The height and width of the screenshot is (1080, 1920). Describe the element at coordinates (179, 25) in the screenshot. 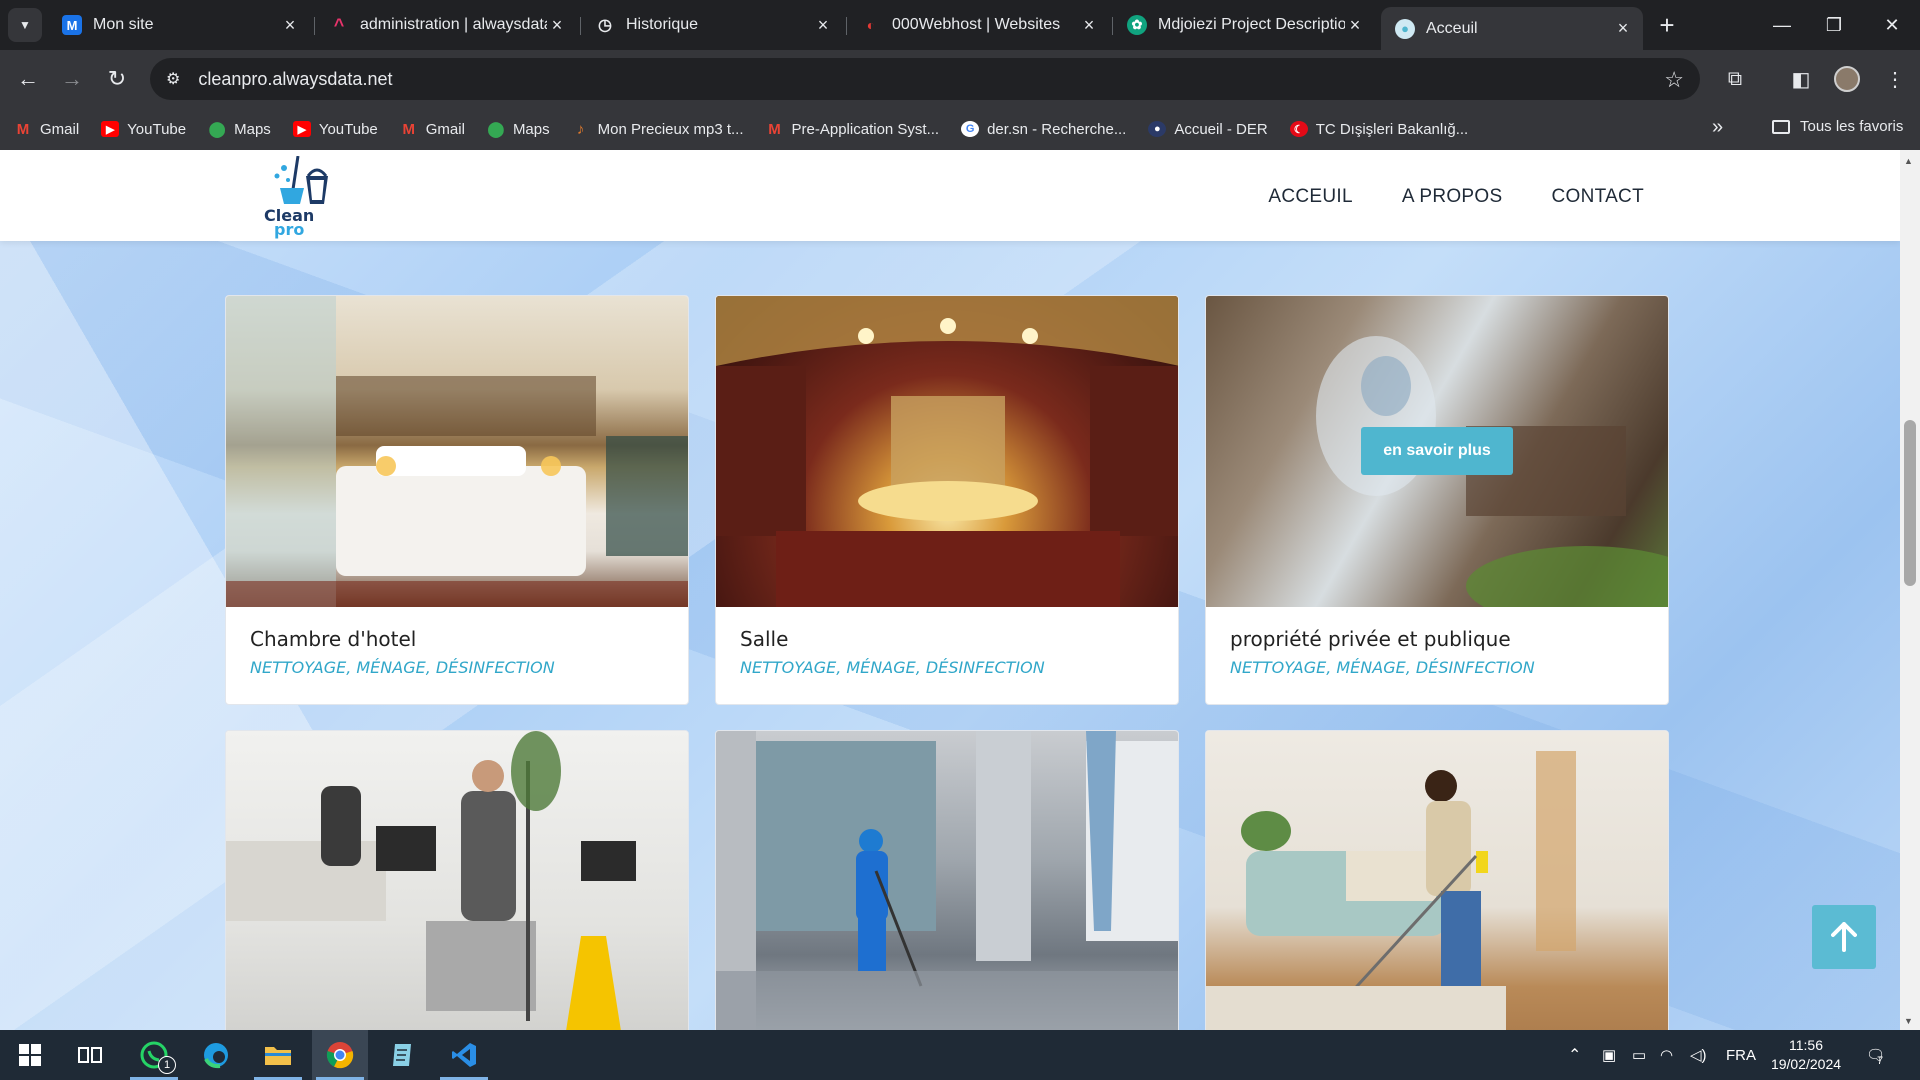

I see `tab-mon-site: M Mon site ×` at that location.